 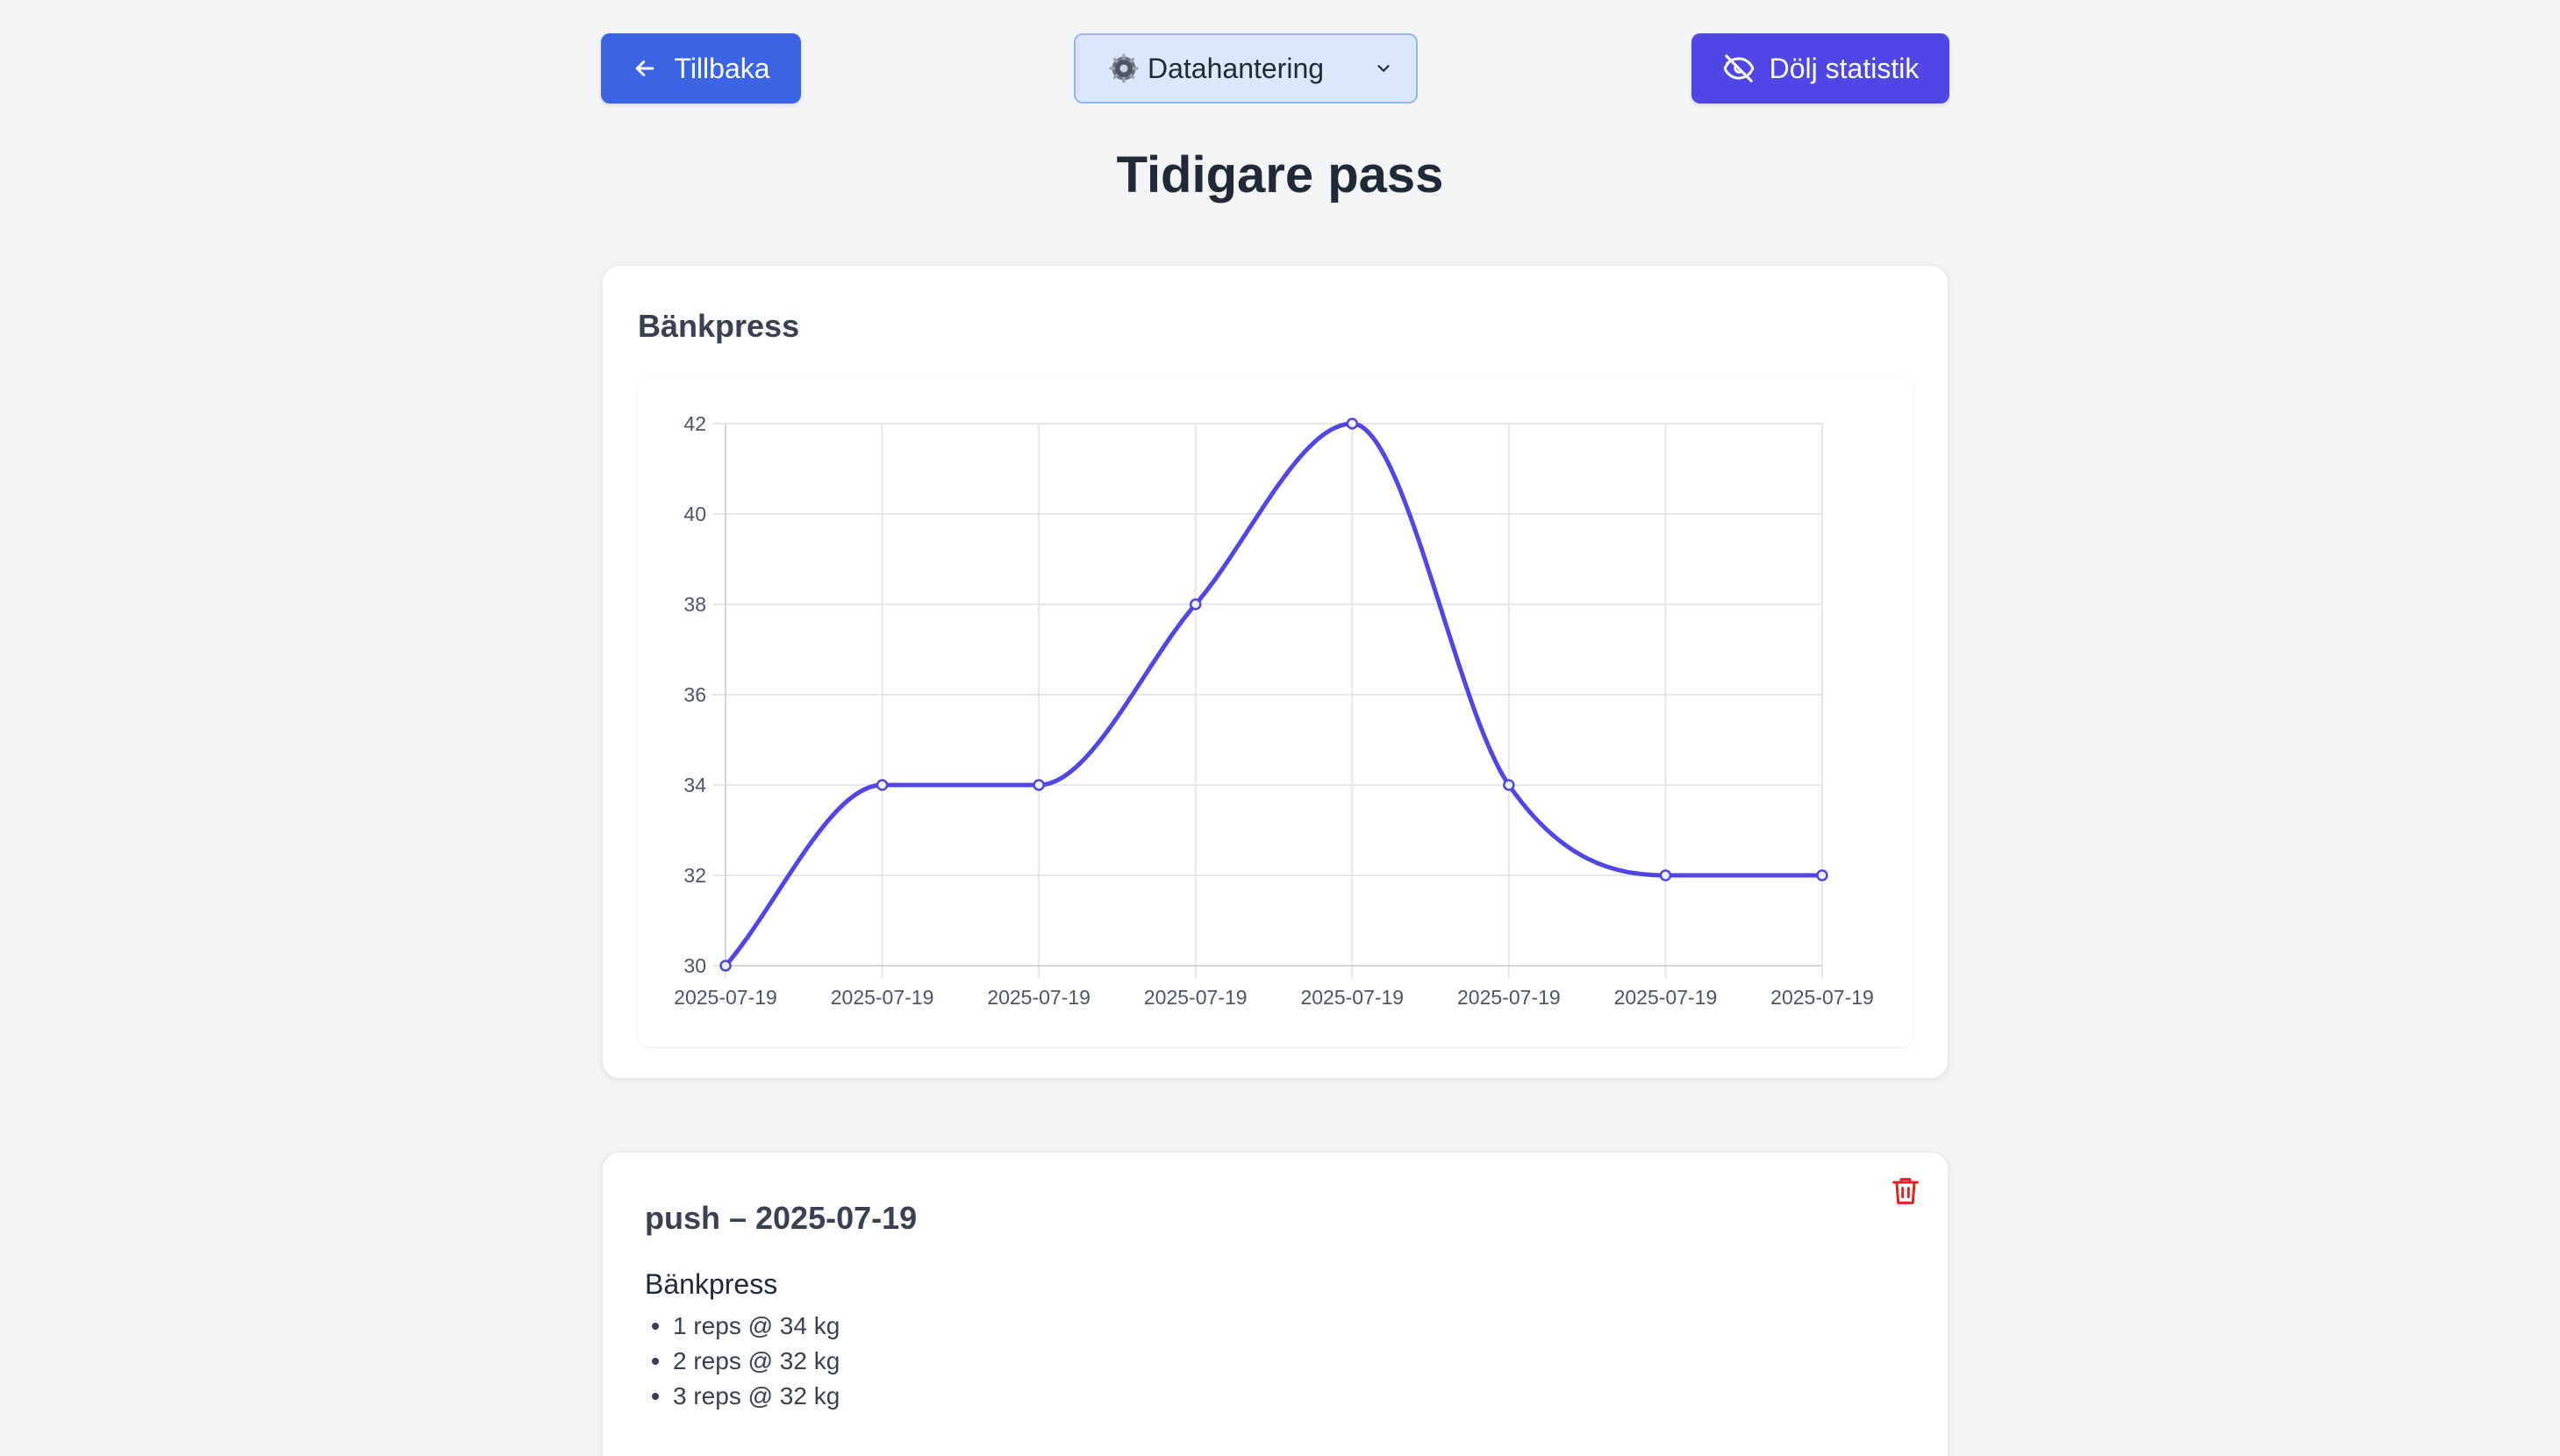 I want to click on data-management-select: Datahantering, so click(x=1246, y=68).